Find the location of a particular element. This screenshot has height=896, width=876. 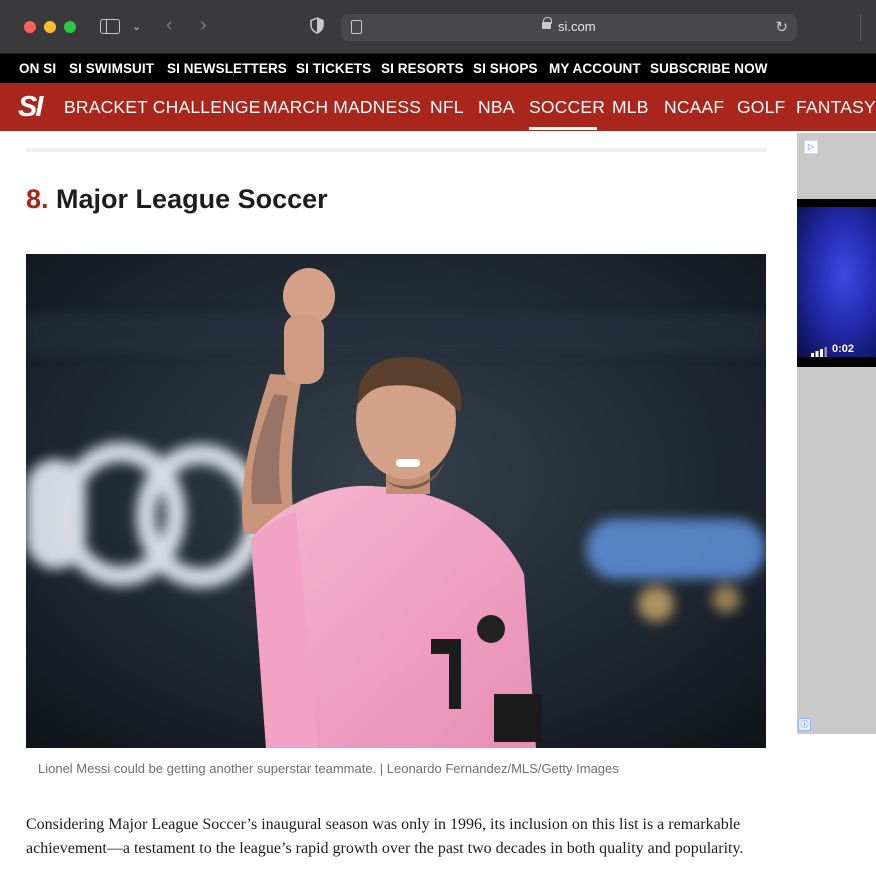

browser-toolbar: ⌄ ‹ › si.com ↻ is located at coordinates (438, 27).